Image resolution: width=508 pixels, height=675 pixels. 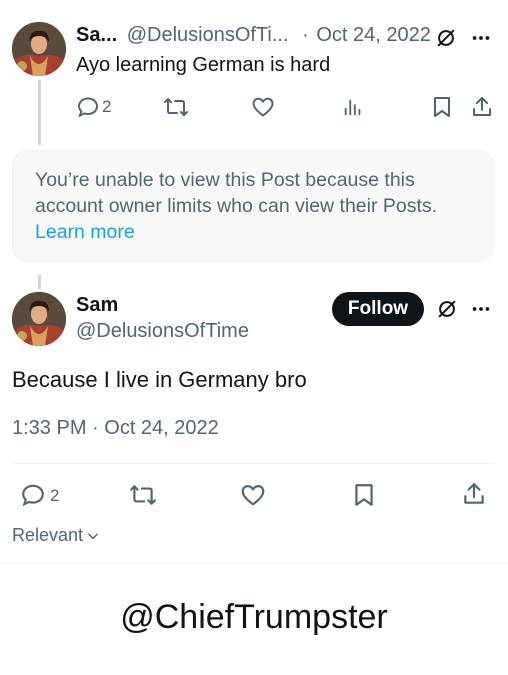 What do you see at coordinates (203, 65) in the screenshot?
I see `top-post-text: Ayo learning German is hard` at bounding box center [203, 65].